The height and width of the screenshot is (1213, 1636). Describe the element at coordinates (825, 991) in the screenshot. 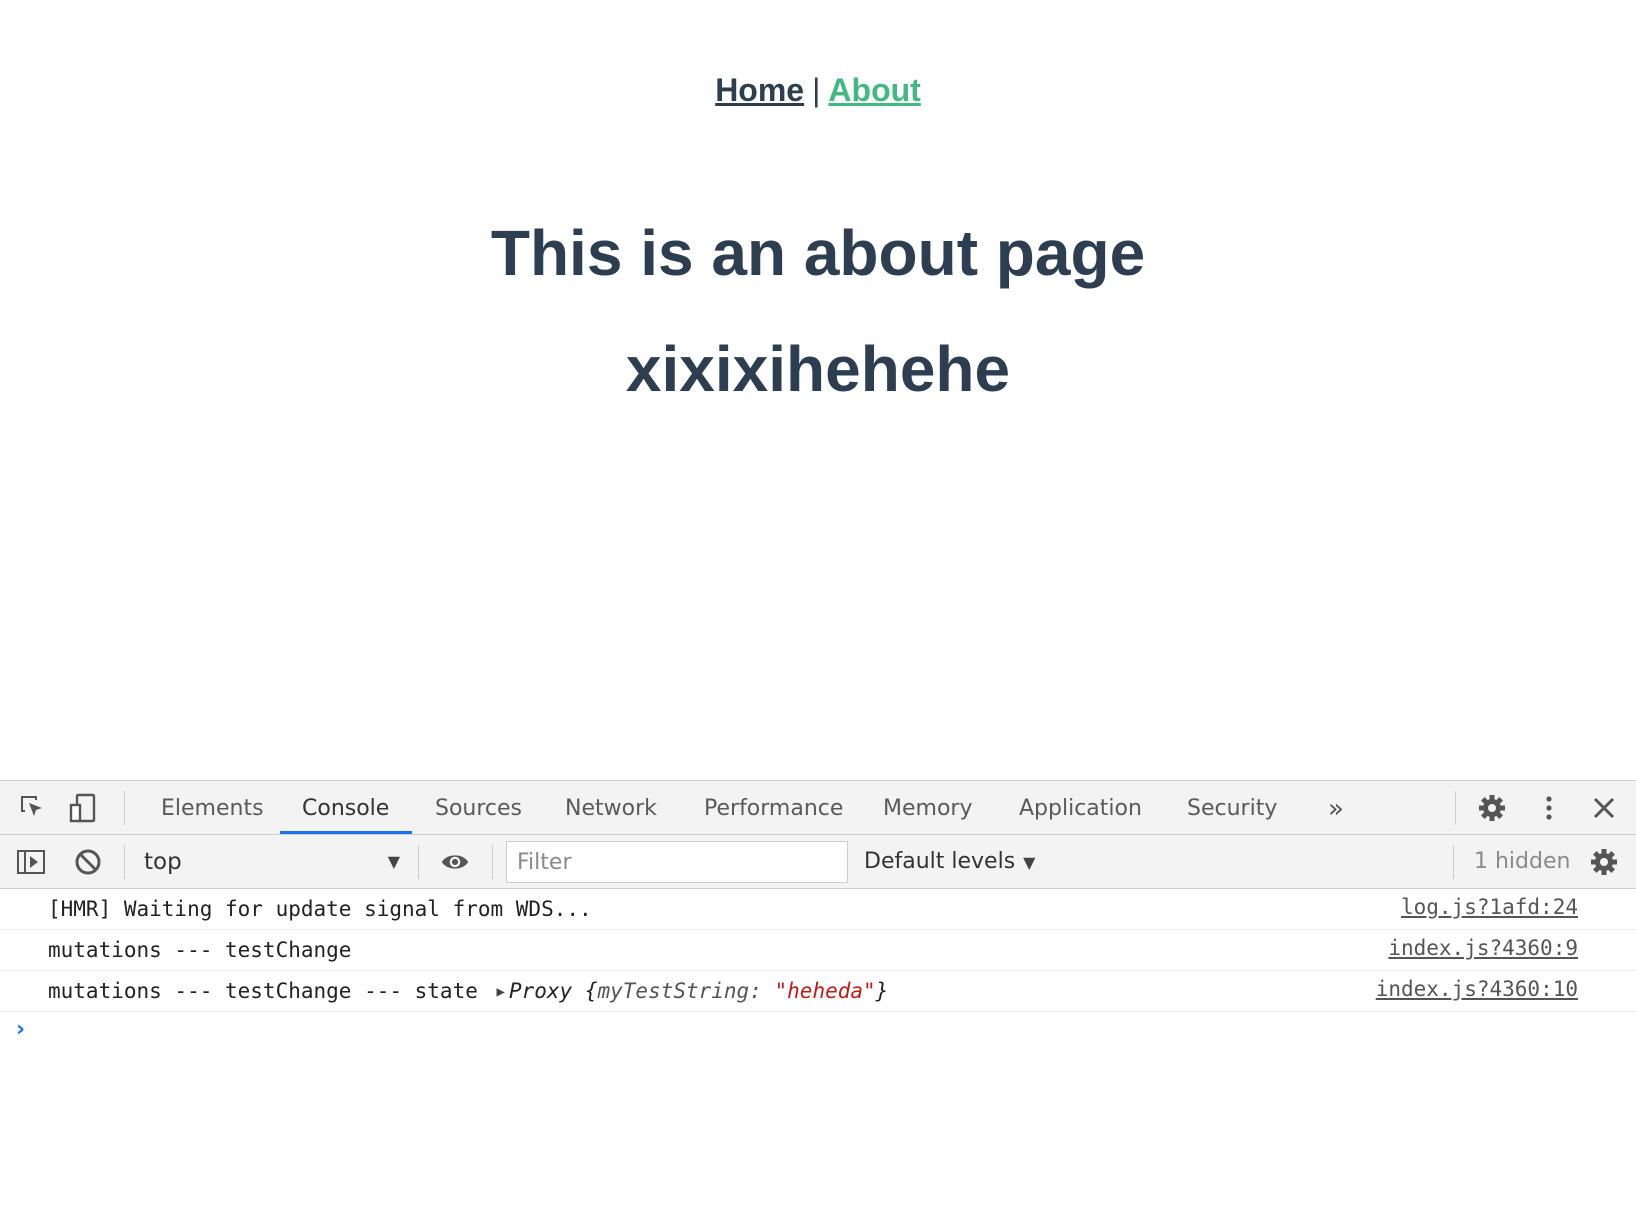

I see `object-value: "heheda"` at that location.